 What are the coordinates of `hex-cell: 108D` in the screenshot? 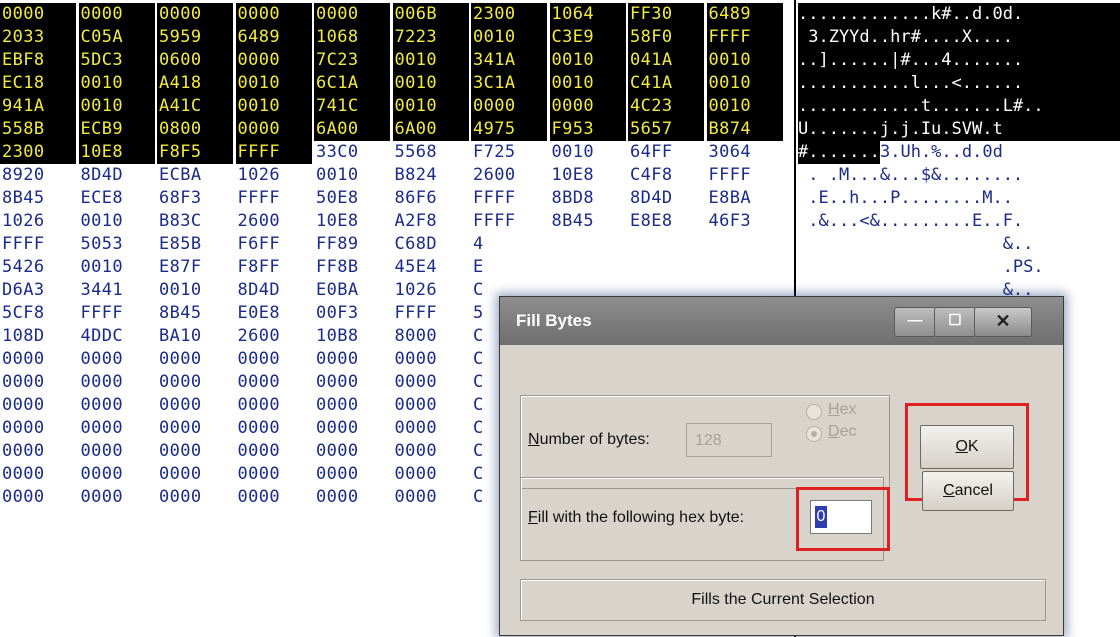 It's located at (38, 336).